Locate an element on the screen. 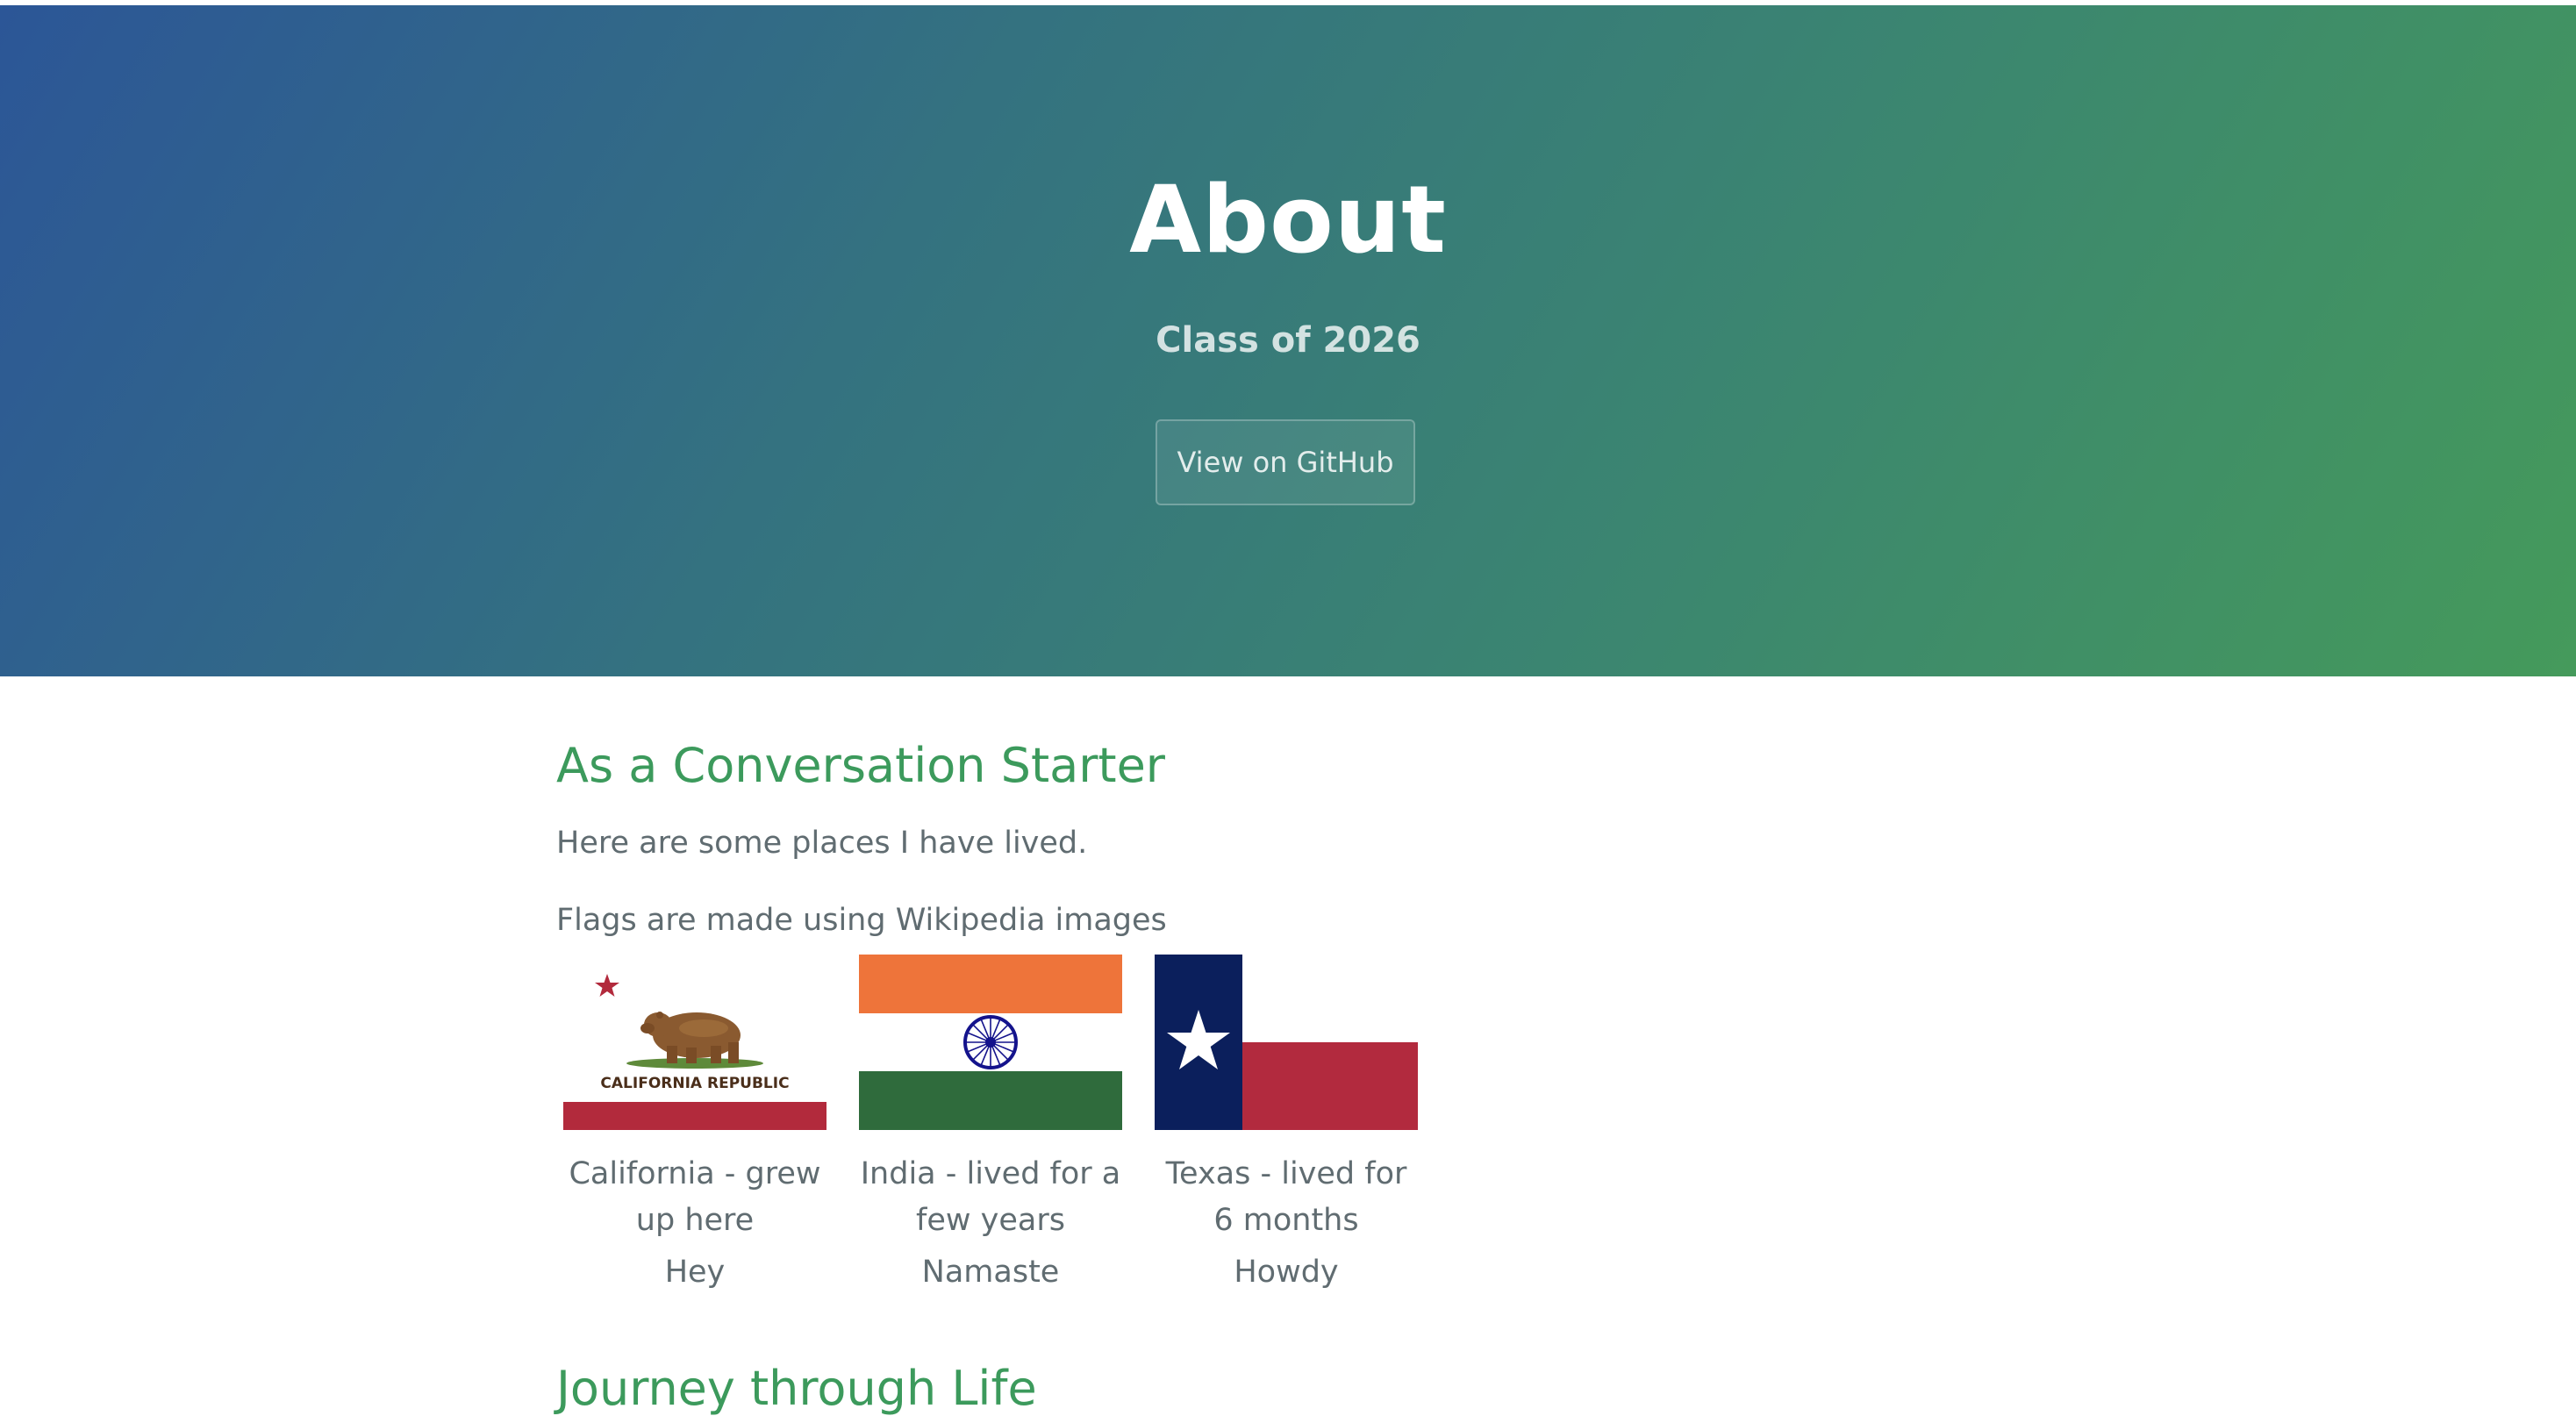 This screenshot has height=1416, width=2576. view-on-github-button: View on GitHub is located at coordinates (1285, 462).